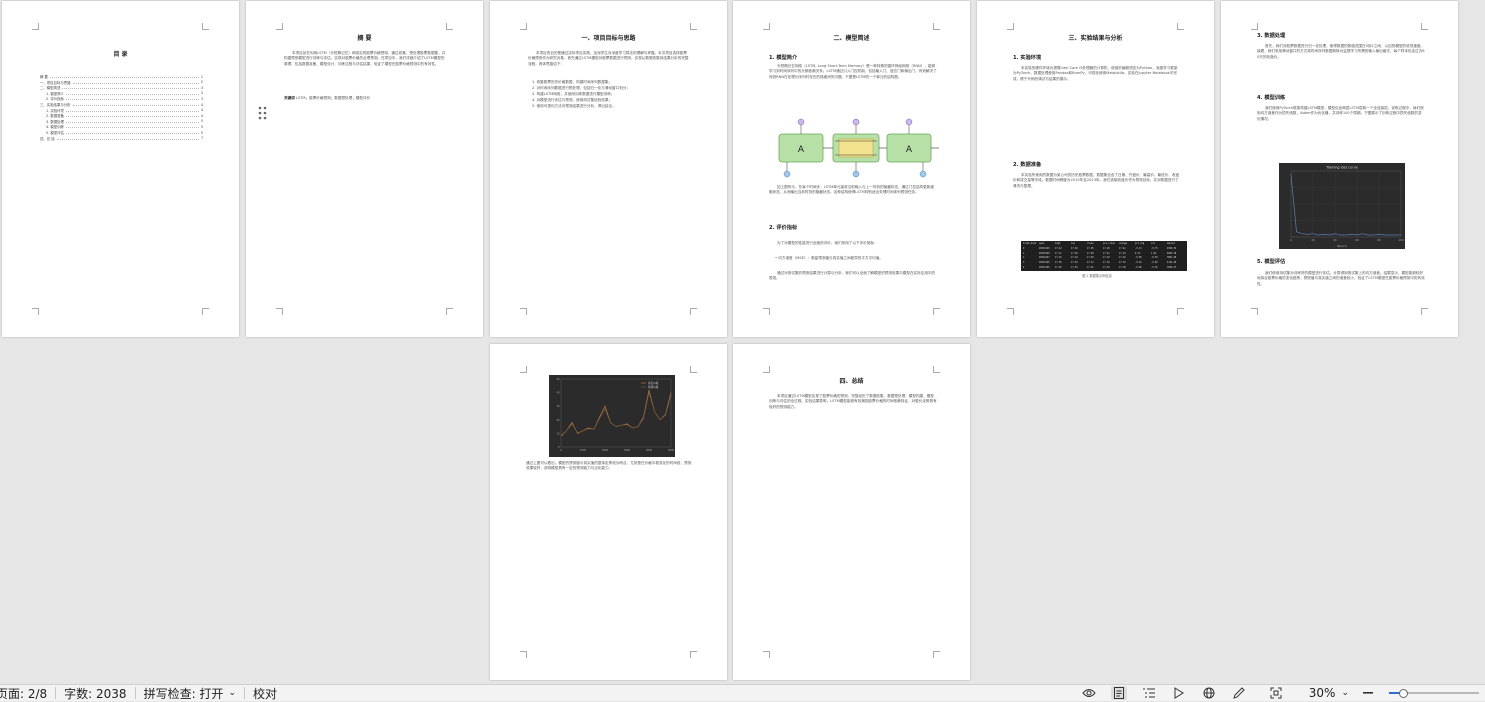  What do you see at coordinates (558, 406) in the screenshot?
I see `y-tick-label: 30` at bounding box center [558, 406].